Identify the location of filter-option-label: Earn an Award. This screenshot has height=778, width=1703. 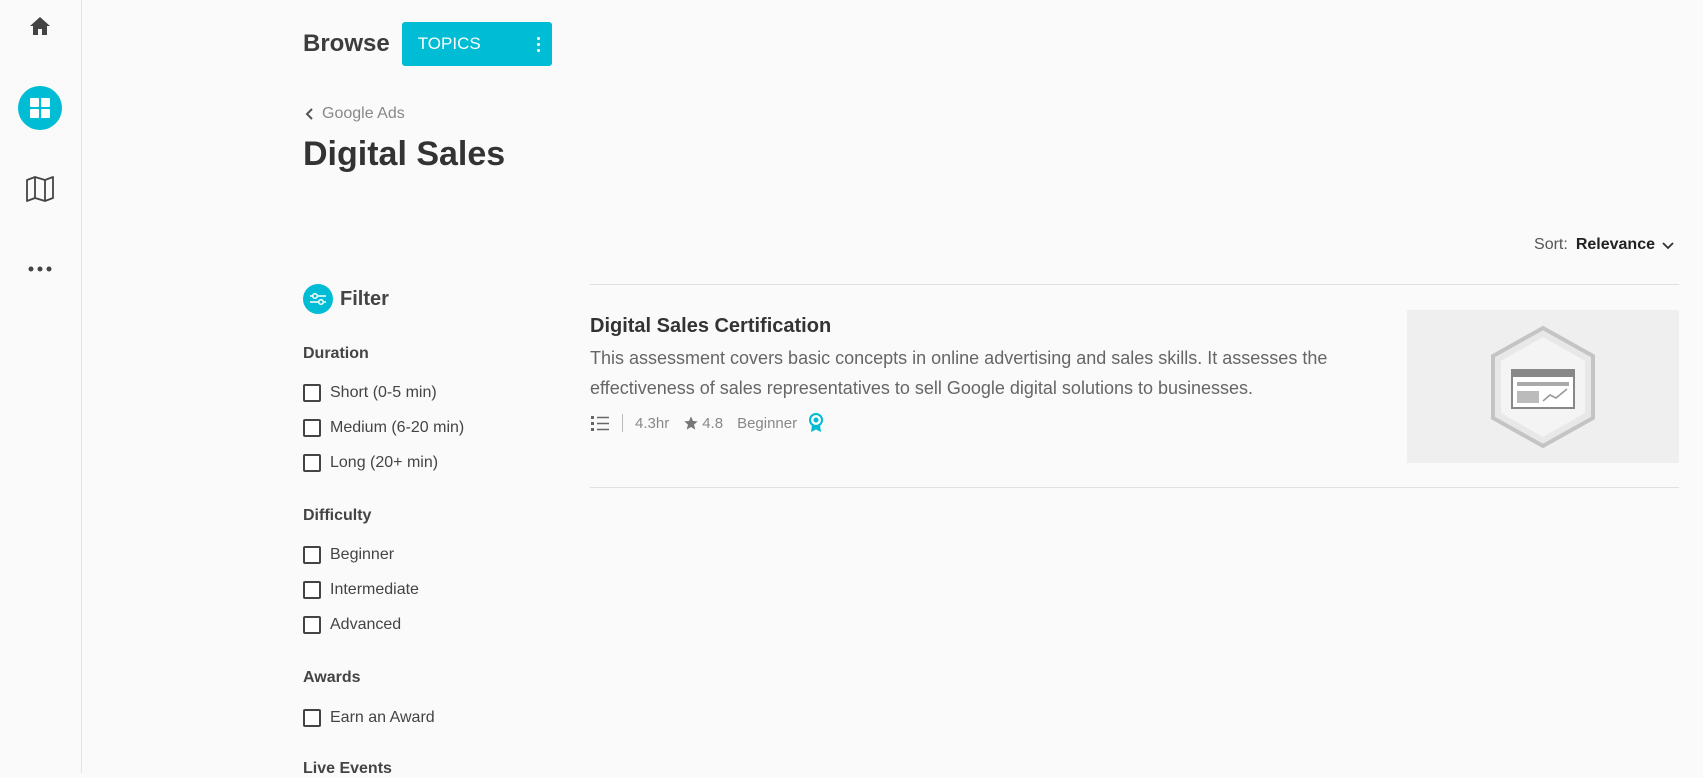
(382, 717).